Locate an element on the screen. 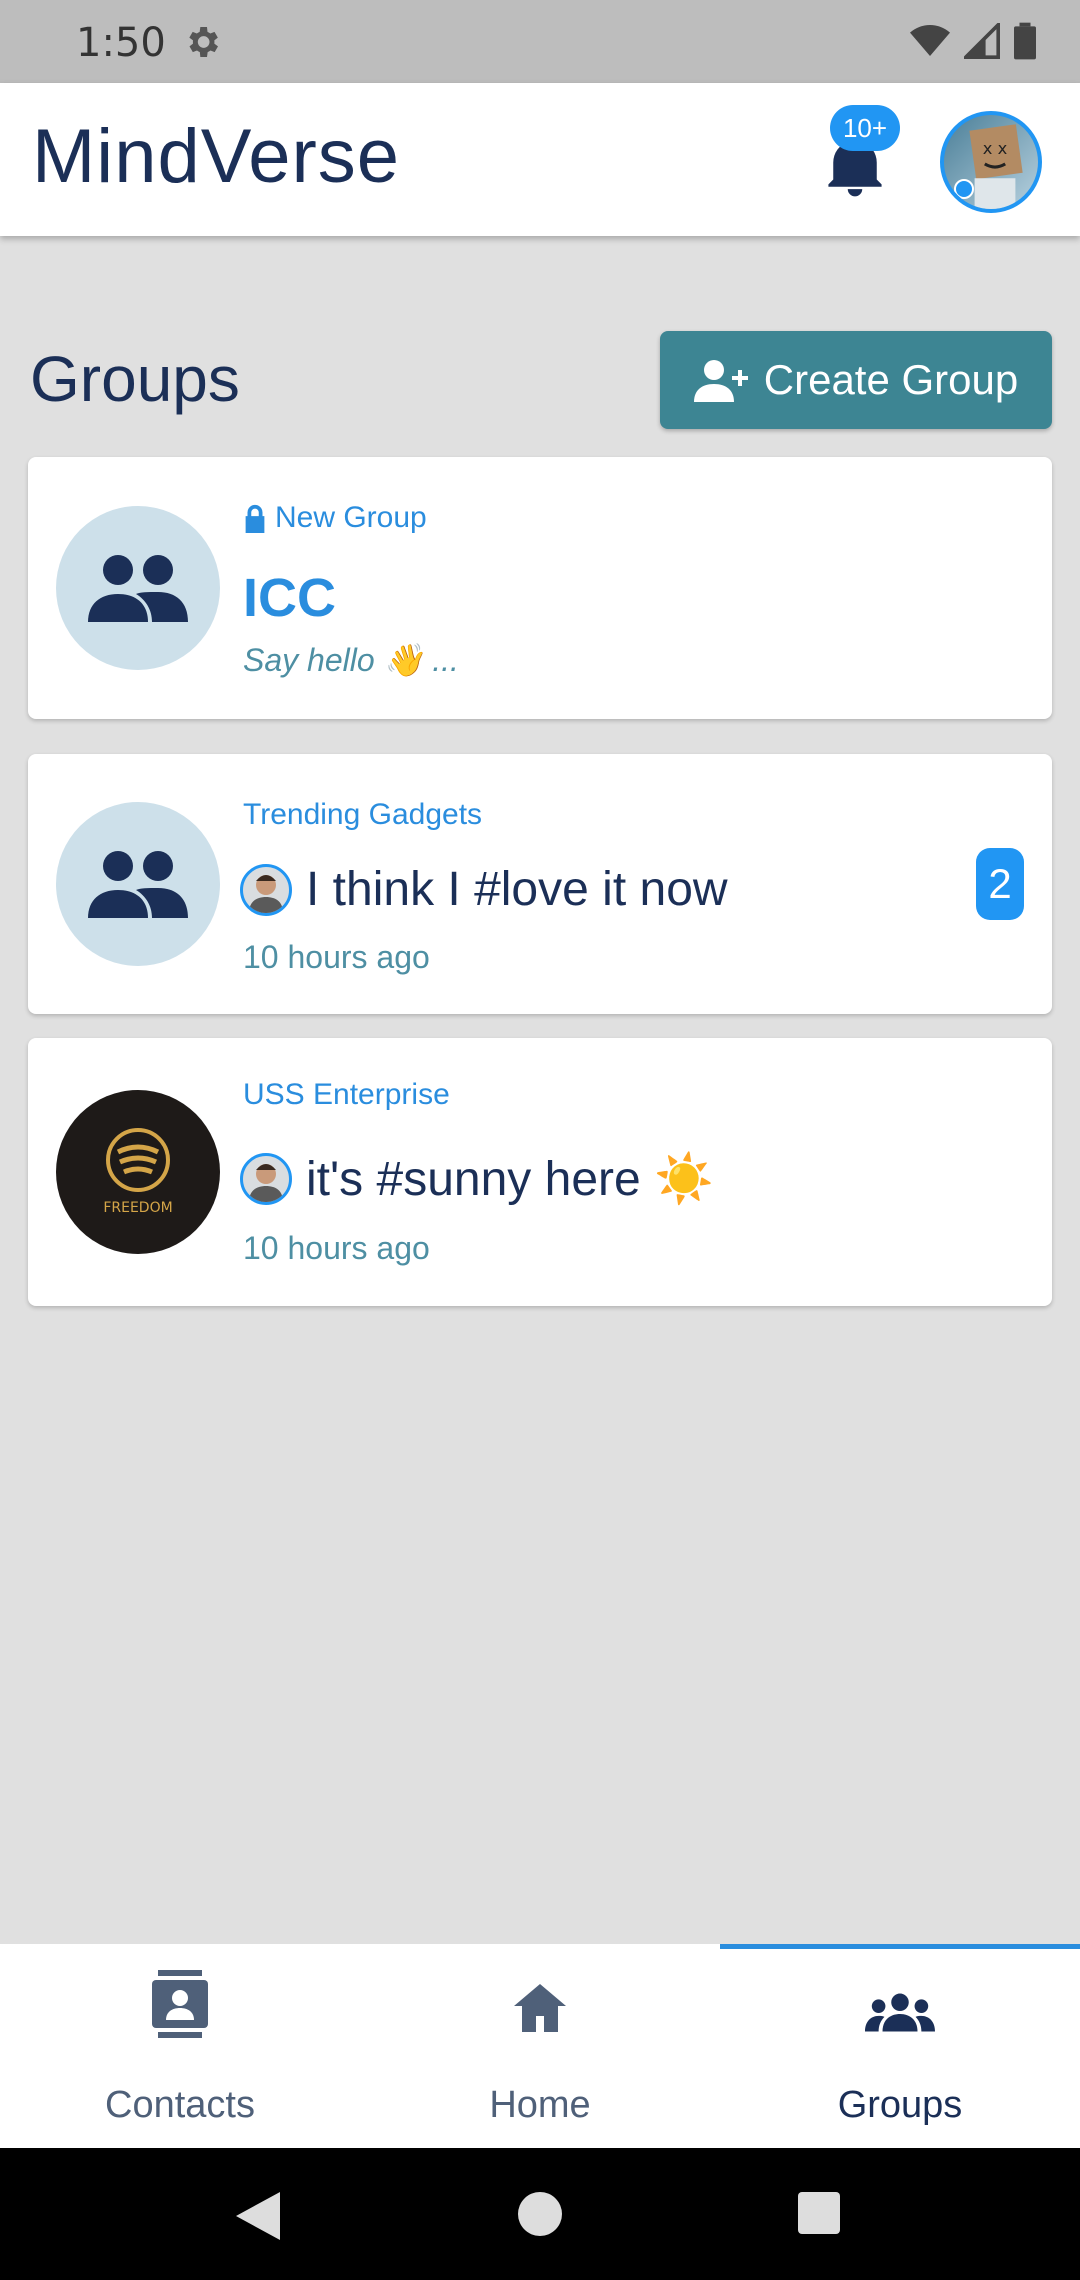 This screenshot has width=1080, height=2280. system-navigation-bar is located at coordinates (540, 2214).